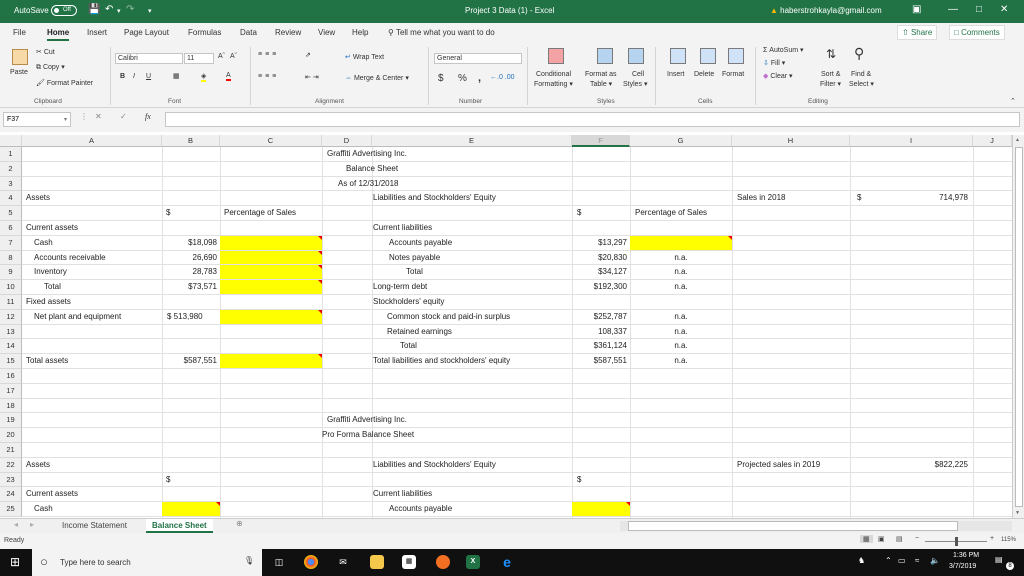  Describe the element at coordinates (50, 67) in the screenshot. I see `copy-button: ⧉ Copy ▾` at that location.